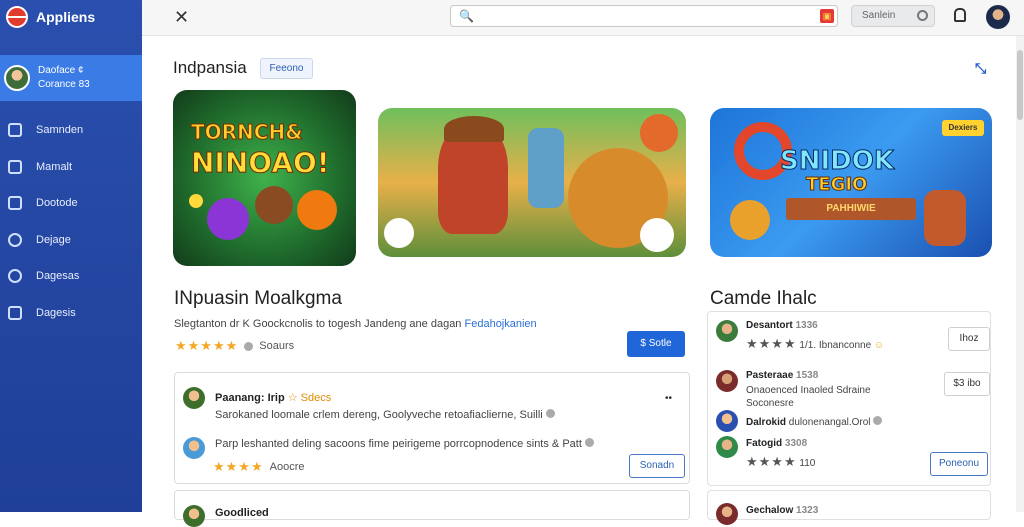  What do you see at coordinates (960, 15) in the screenshot?
I see `notification-icon` at bounding box center [960, 15].